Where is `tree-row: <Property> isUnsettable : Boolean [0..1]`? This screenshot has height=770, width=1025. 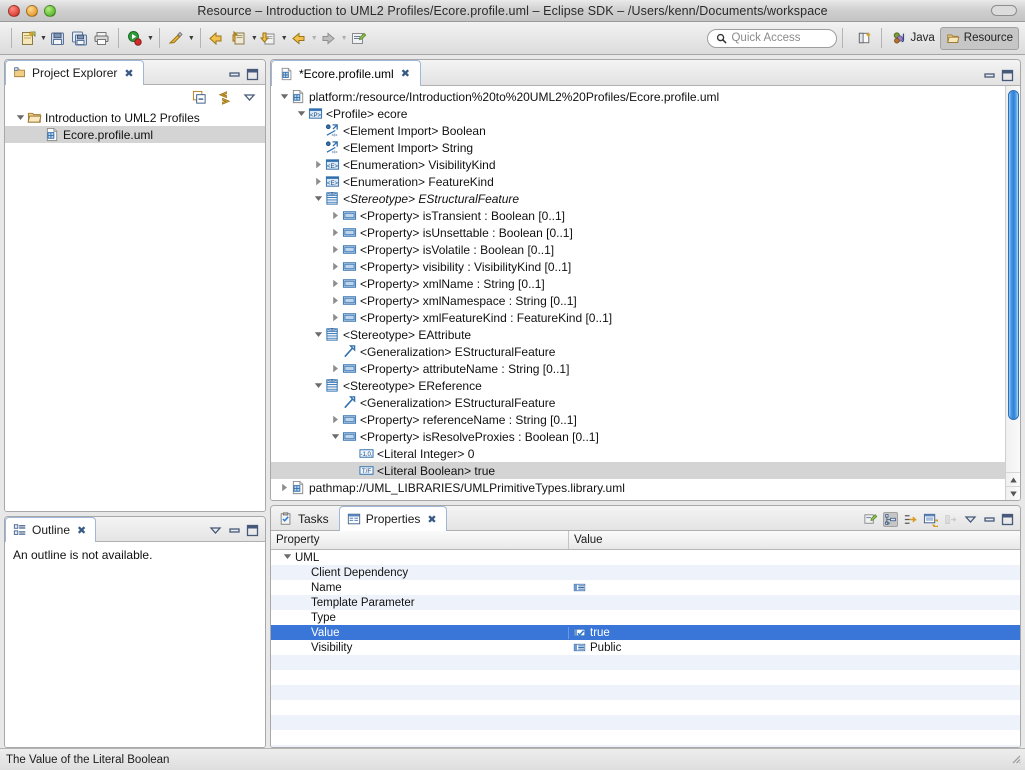 tree-row: <Property> isUnsettable : Boolean [0..1] is located at coordinates (638, 232).